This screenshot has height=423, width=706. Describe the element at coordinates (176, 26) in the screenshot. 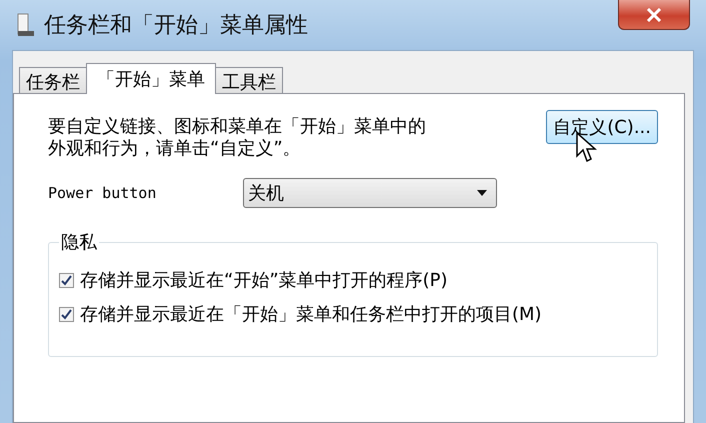

I see `window-title: 任务栏和「开始」菜单属性` at that location.